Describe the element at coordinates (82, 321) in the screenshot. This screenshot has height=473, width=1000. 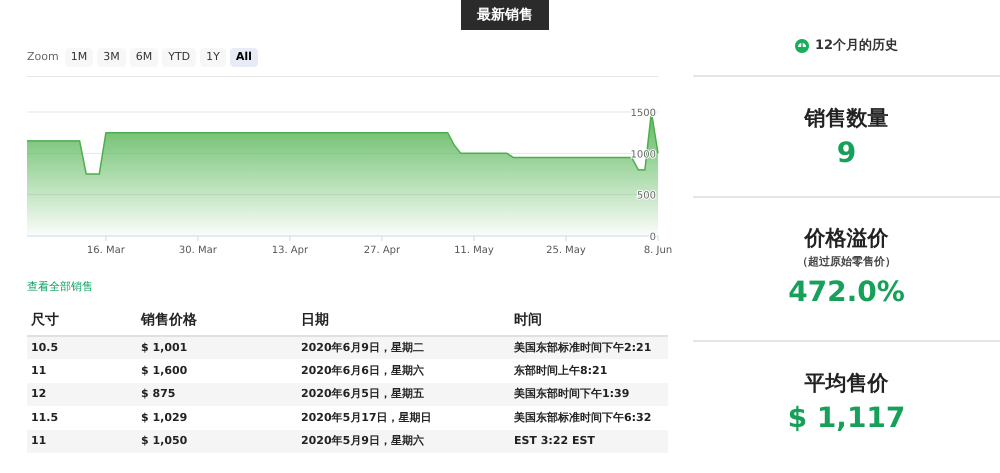
I see `column-header: 尺寸` at that location.